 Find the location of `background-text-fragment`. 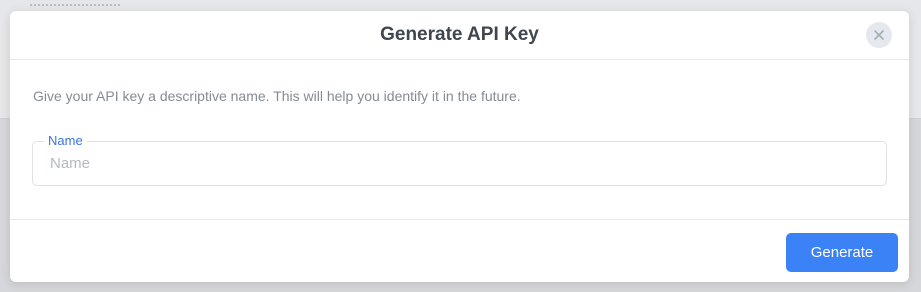

background-text-fragment is located at coordinates (75, 3).